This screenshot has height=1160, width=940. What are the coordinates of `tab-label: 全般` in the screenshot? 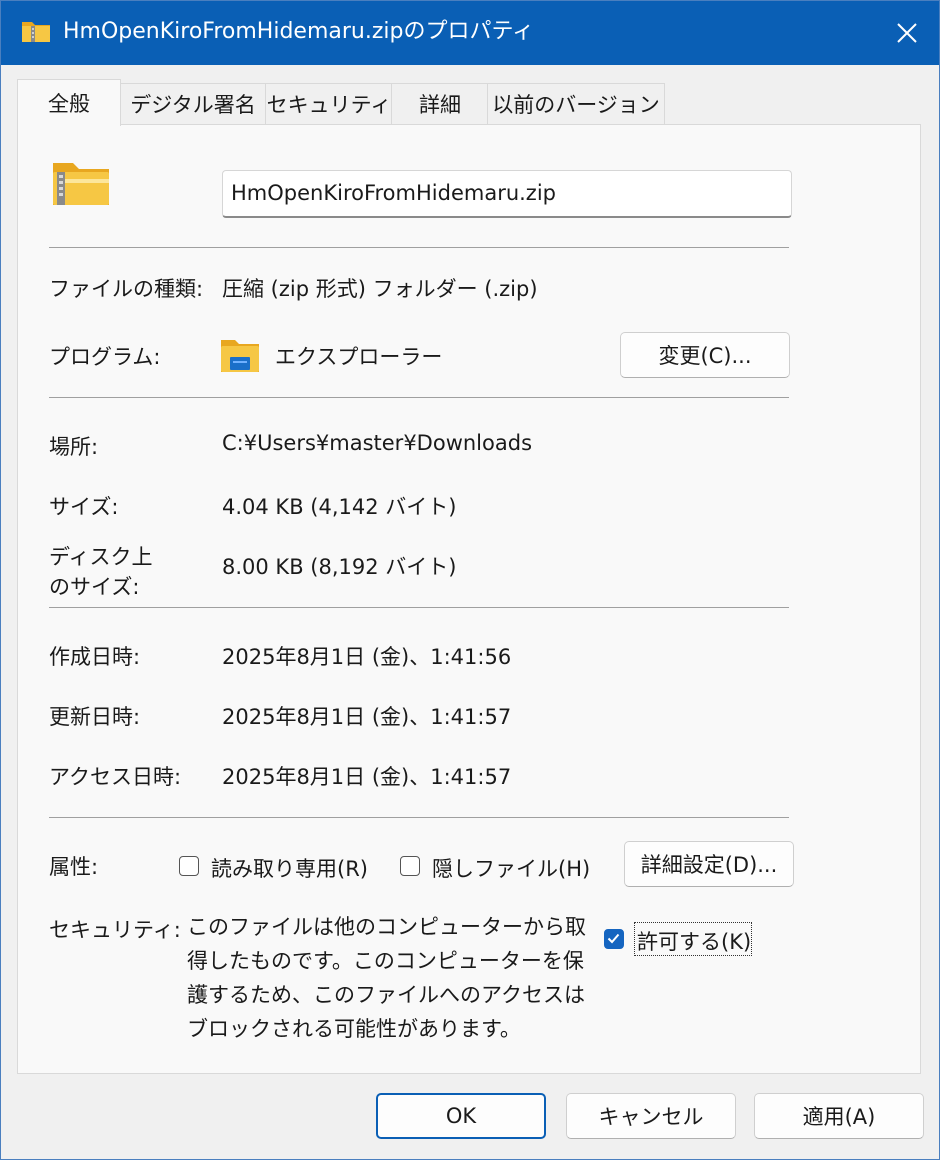 It's located at (69, 104).